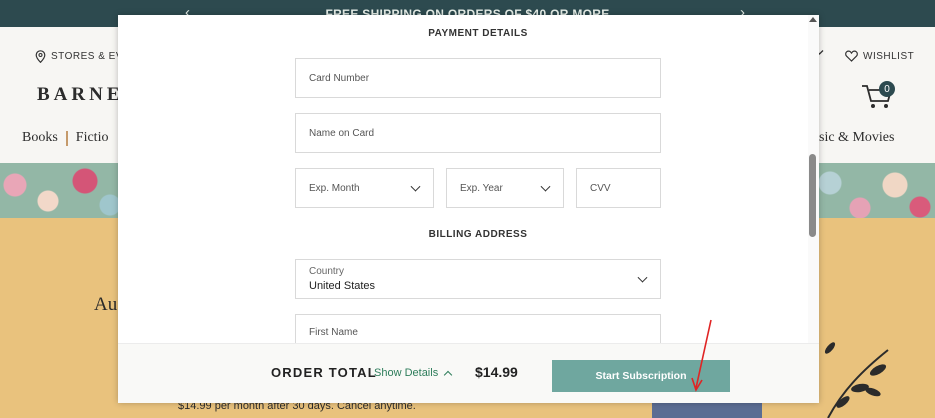  I want to click on cvv-field: CVV, so click(618, 188).